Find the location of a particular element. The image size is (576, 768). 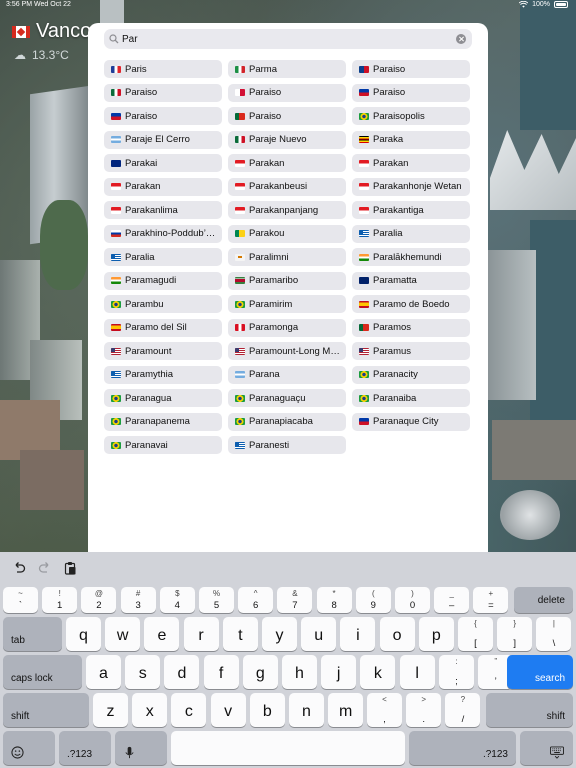

caps-lock-key: caps lock is located at coordinates (42, 672).